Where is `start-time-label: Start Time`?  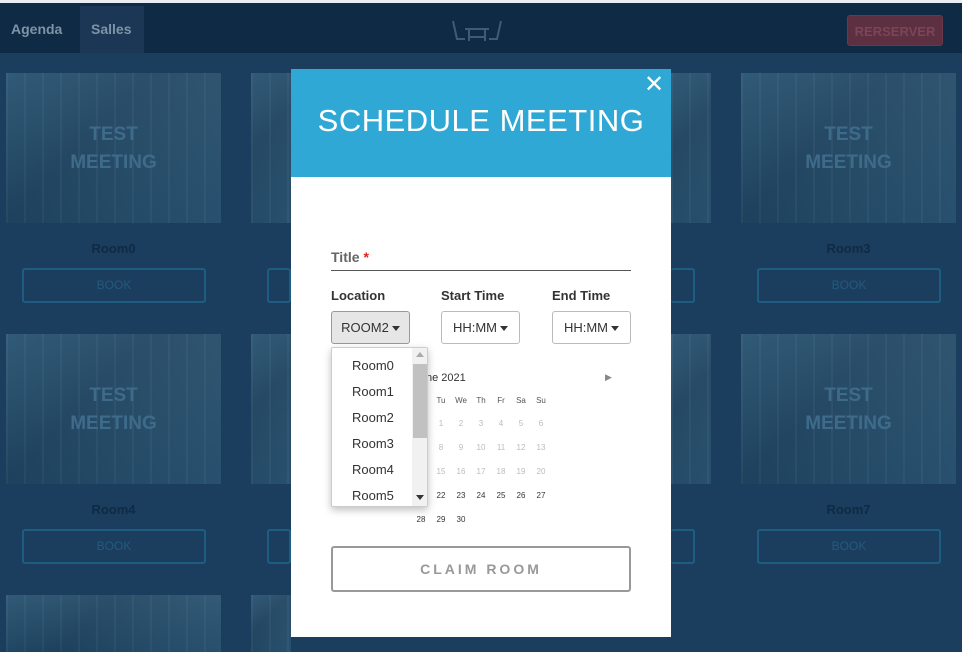 start-time-label: Start Time is located at coordinates (473, 295).